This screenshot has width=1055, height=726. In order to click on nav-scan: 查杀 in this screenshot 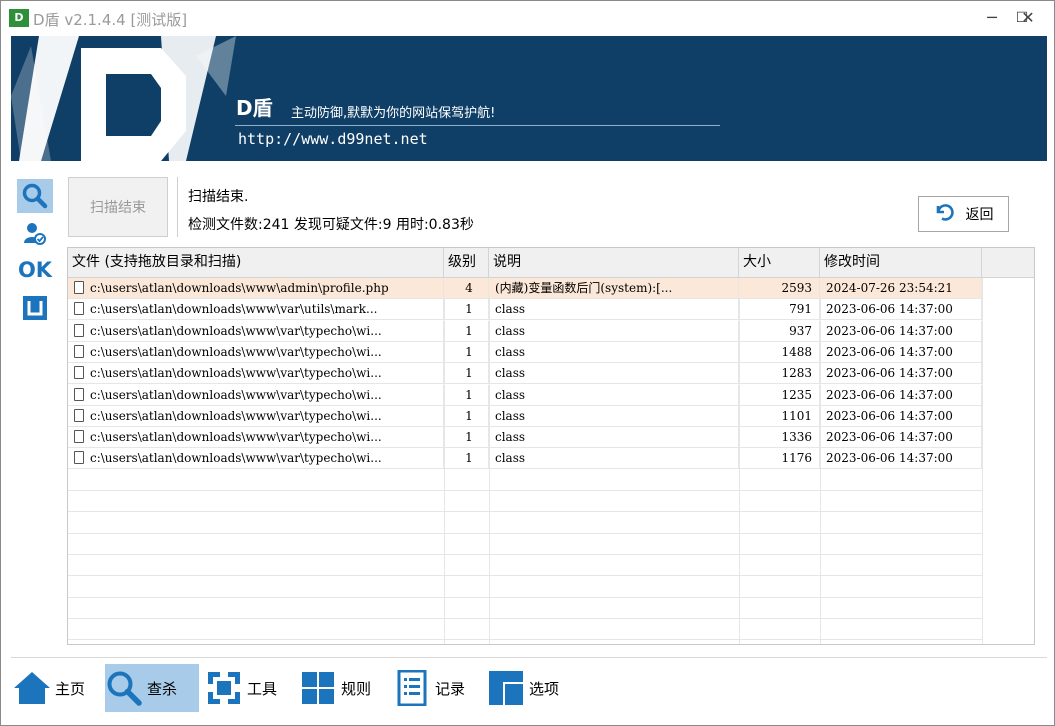, I will do `click(152, 688)`.